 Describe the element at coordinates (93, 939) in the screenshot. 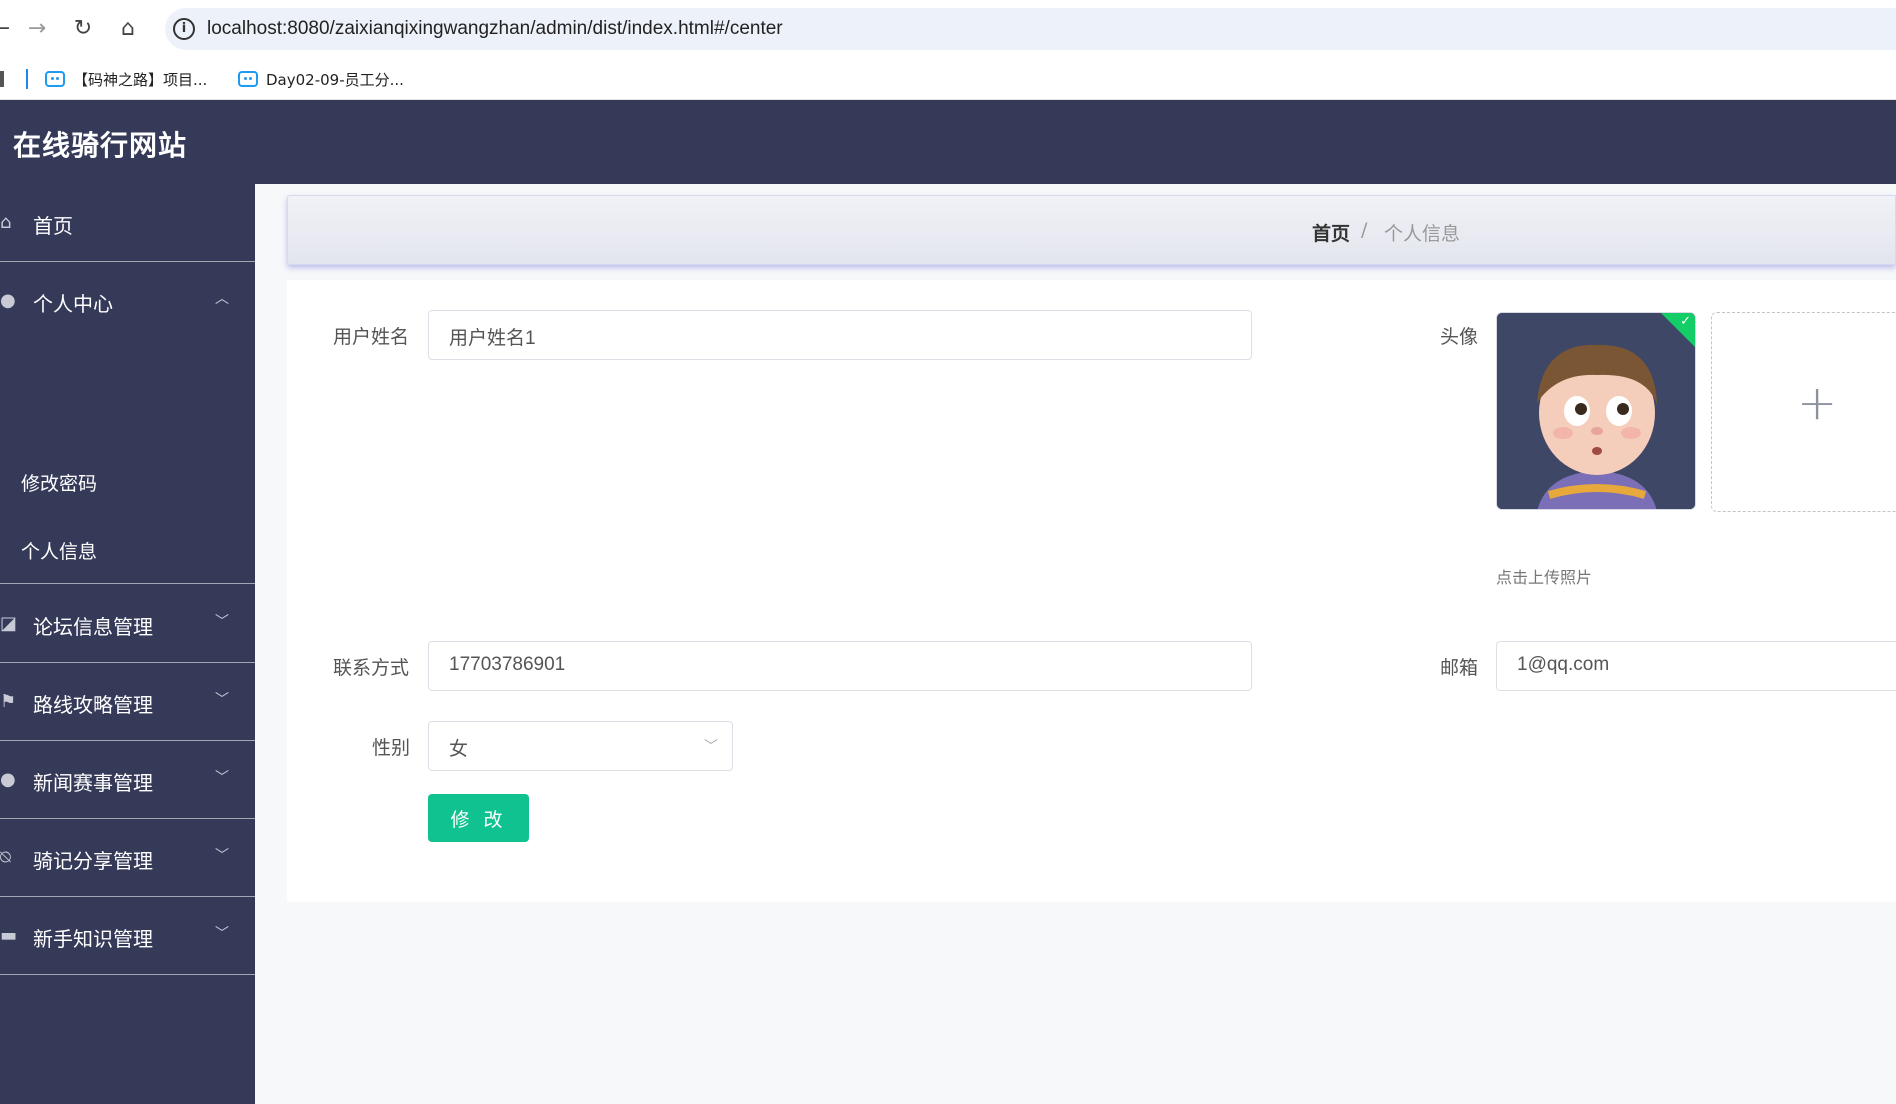

I see `sidebar-item-label: 新手知识管理` at that location.